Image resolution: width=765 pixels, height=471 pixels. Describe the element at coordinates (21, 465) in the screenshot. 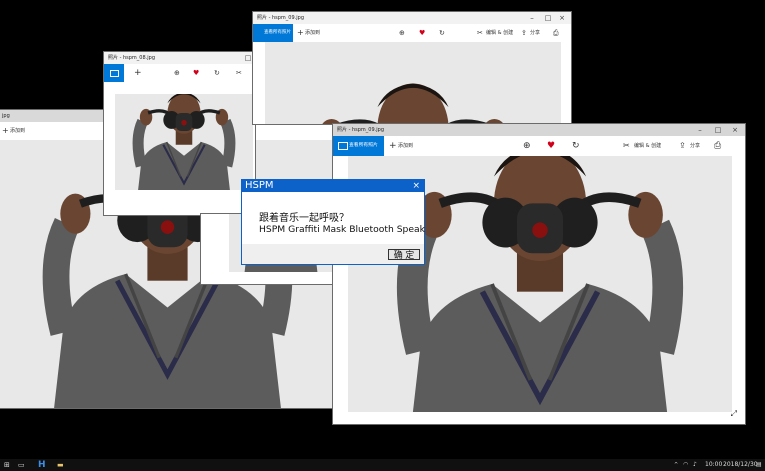

I see `task-view-icon: ▭` at that location.